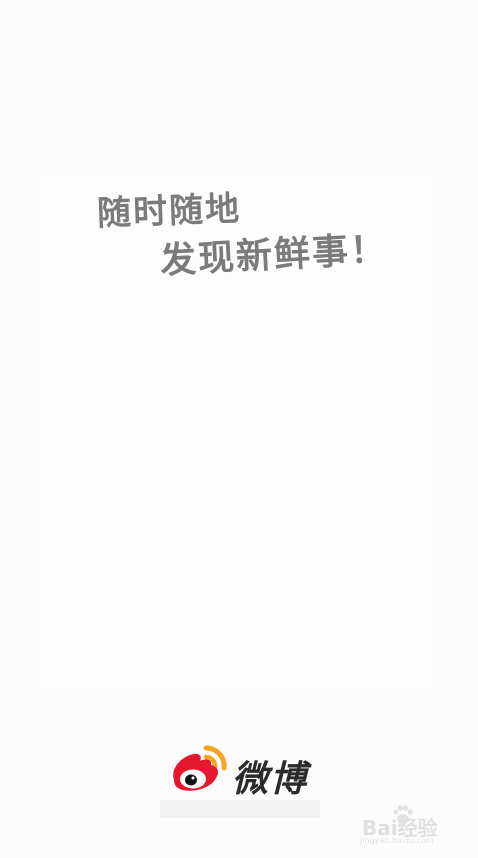 Image resolution: width=478 pixels, height=858 pixels. What do you see at coordinates (274, 255) in the screenshot?
I see `slogan-line-2: 发现新鲜事！` at bounding box center [274, 255].